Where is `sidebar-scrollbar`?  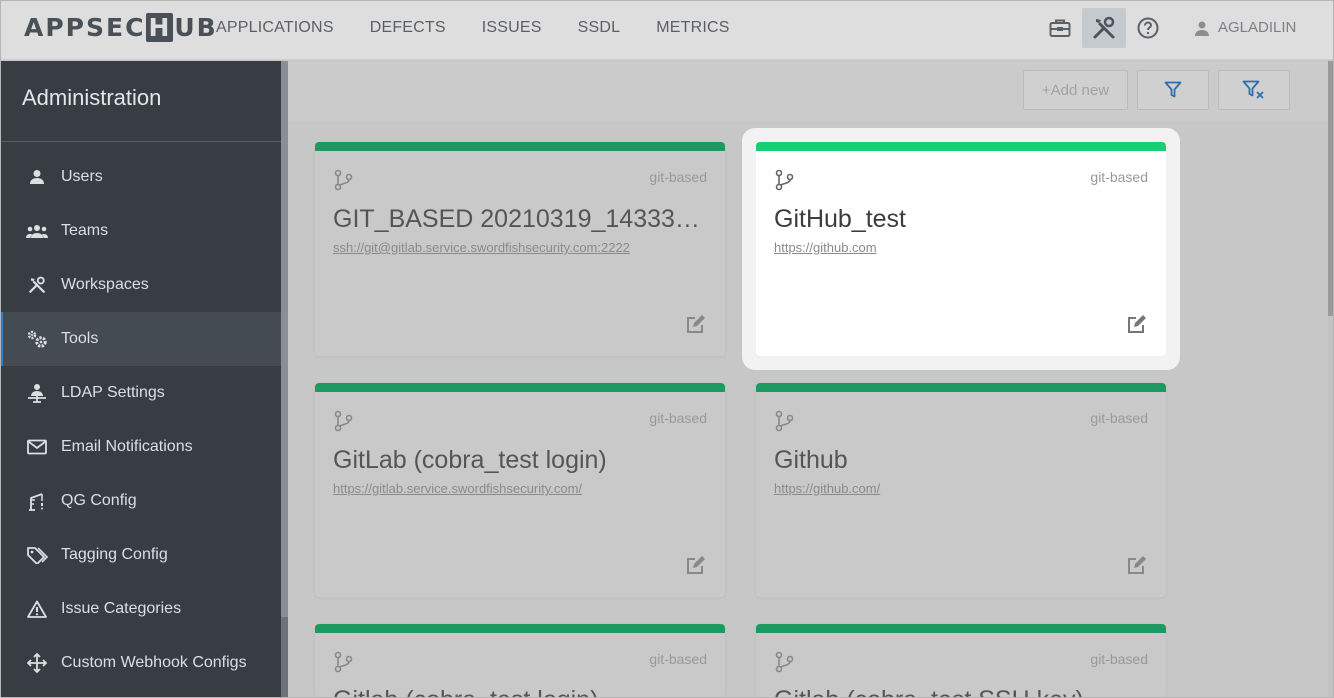 sidebar-scrollbar is located at coordinates (284, 379).